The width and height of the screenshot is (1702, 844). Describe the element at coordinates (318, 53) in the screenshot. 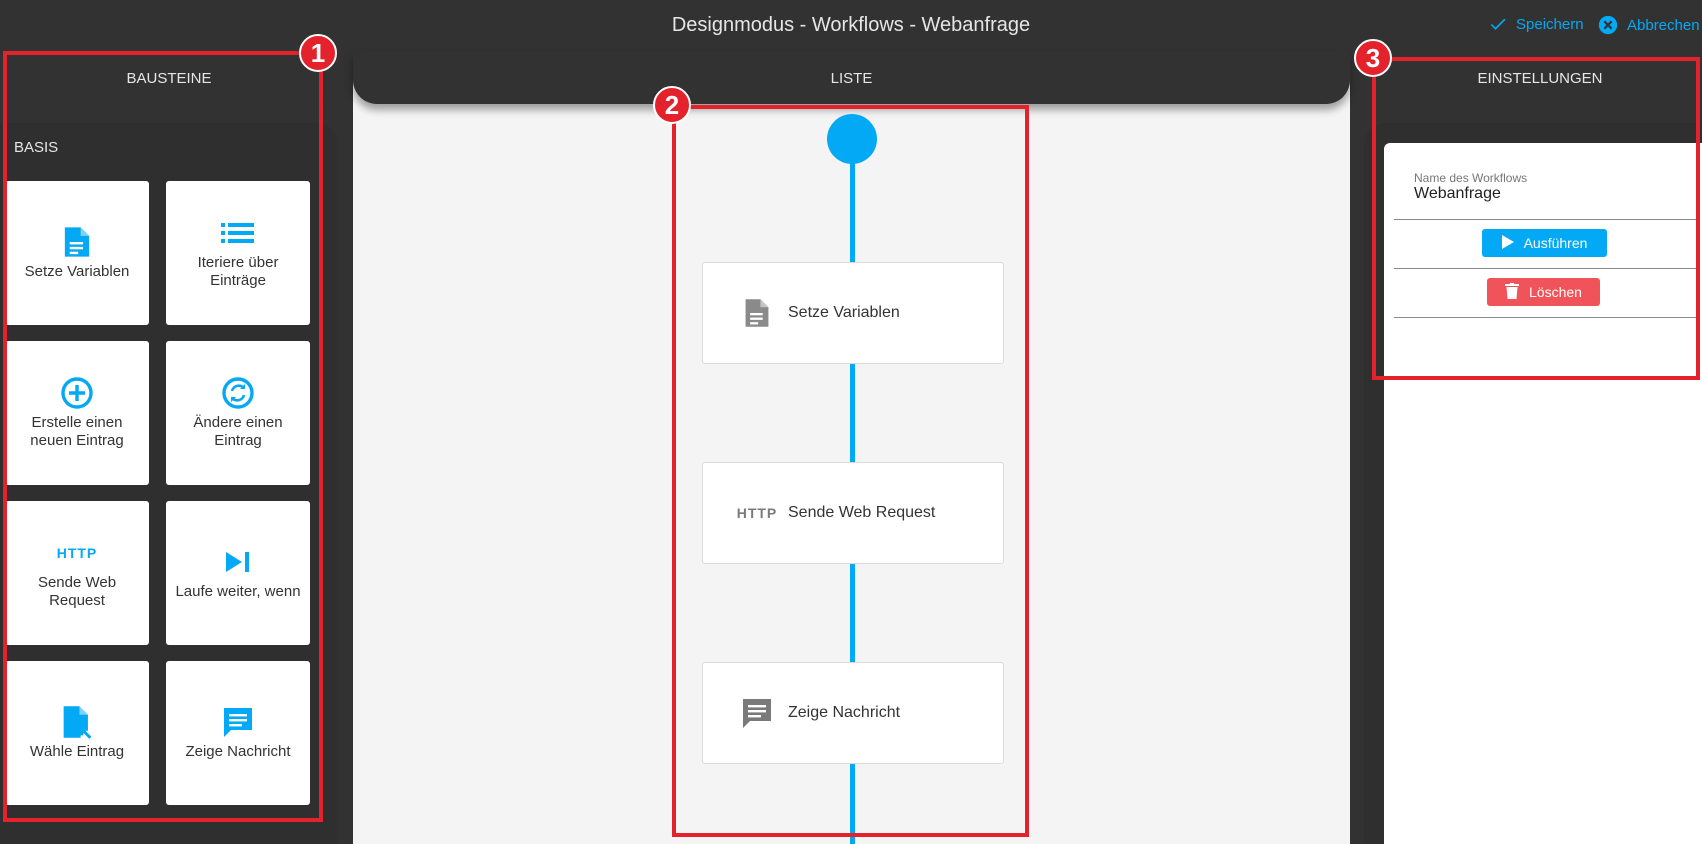

I see `annotation-badge-1: 1` at that location.